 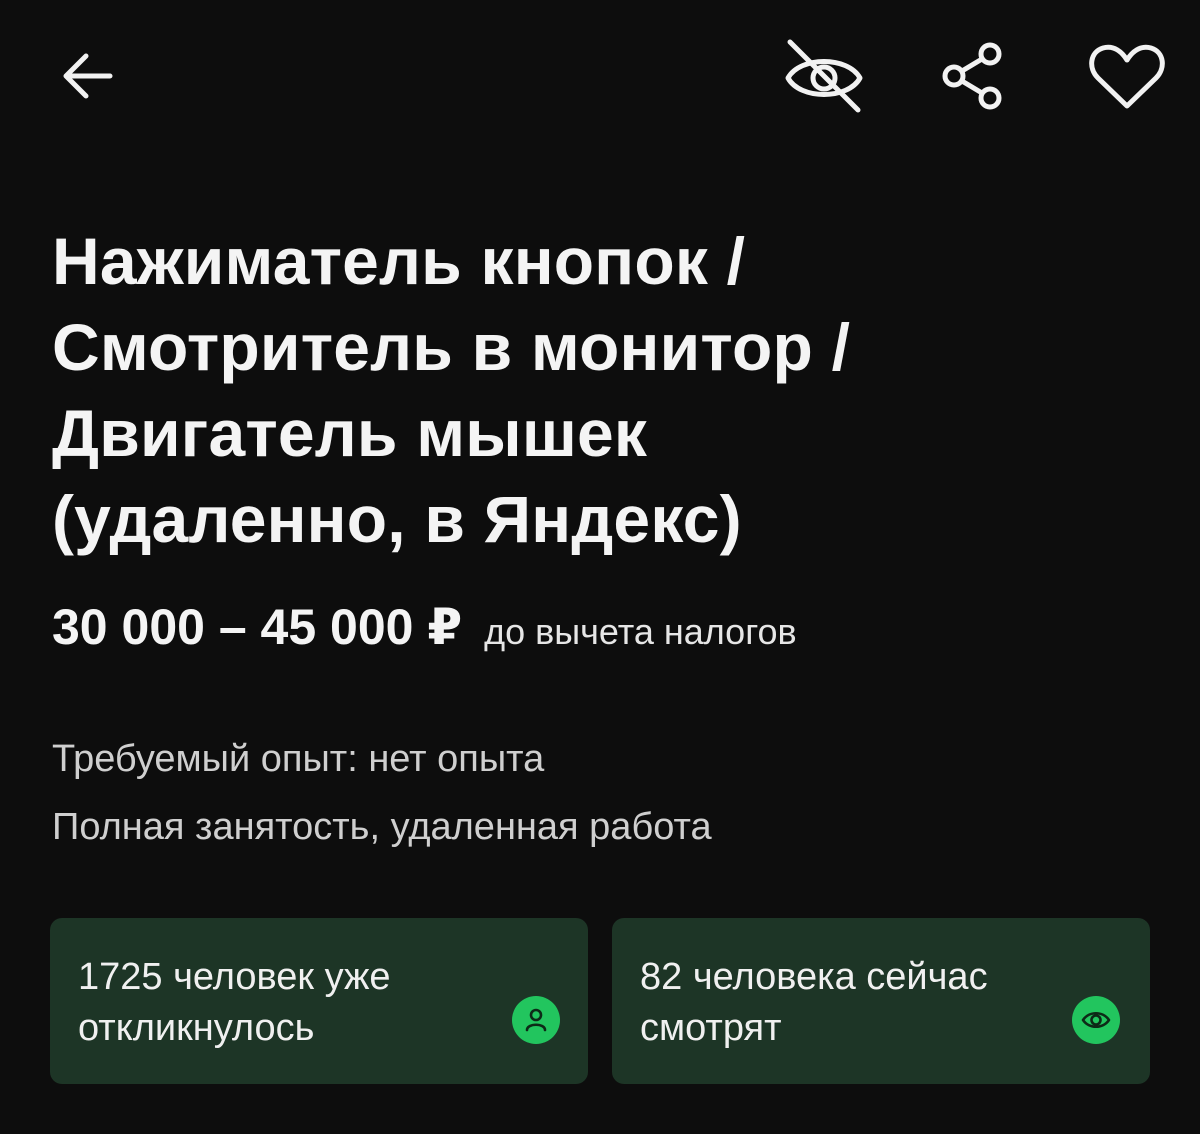 What do you see at coordinates (196, 1028) in the screenshot?
I see `responses-caption: откликнулось` at bounding box center [196, 1028].